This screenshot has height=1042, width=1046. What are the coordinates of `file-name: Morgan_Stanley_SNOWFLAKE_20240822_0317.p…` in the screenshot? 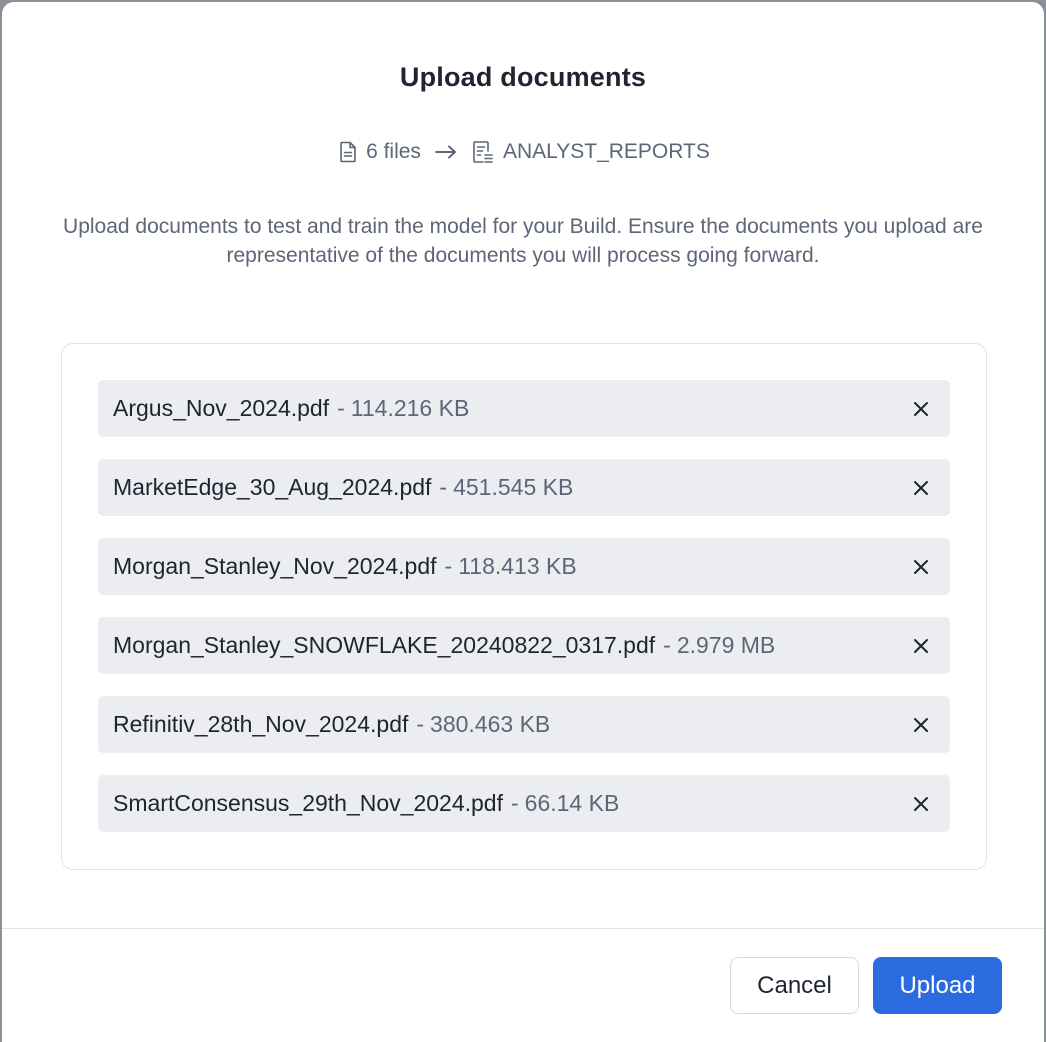 It's located at (384, 645).